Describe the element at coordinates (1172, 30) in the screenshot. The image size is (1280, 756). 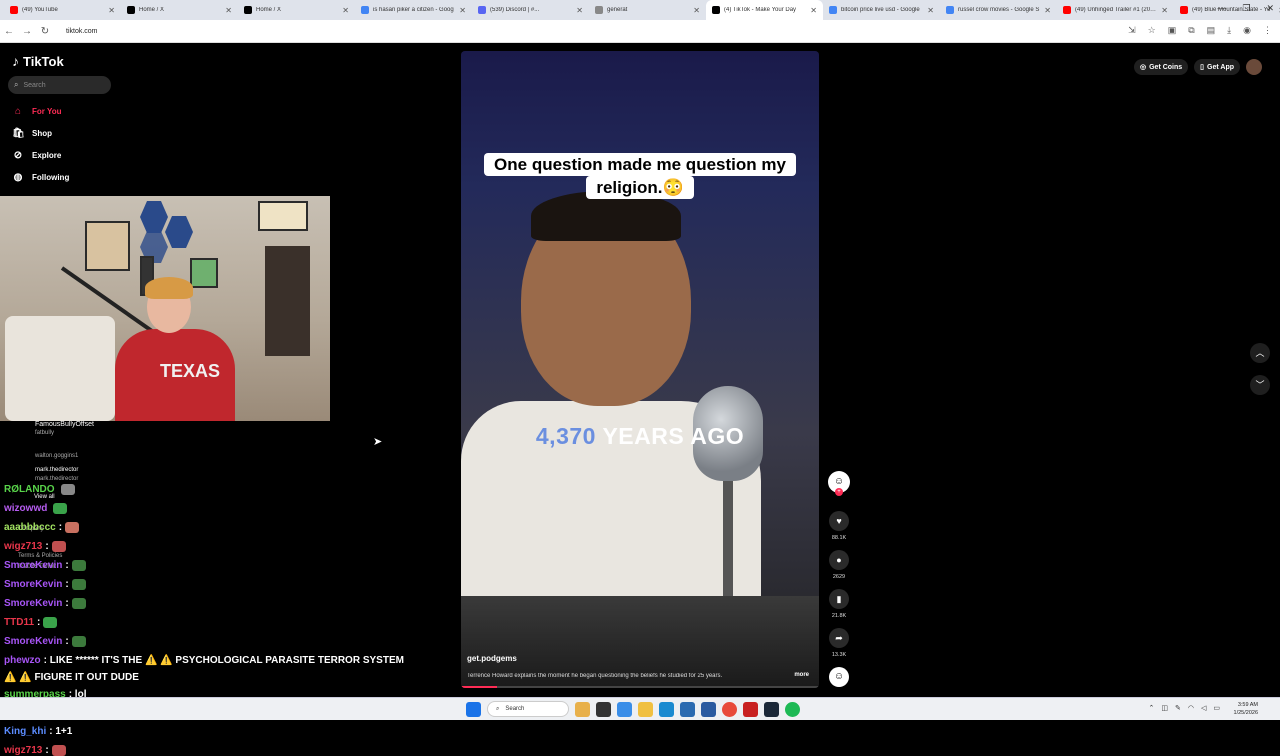
I see `extension-icon: ▣` at that location.